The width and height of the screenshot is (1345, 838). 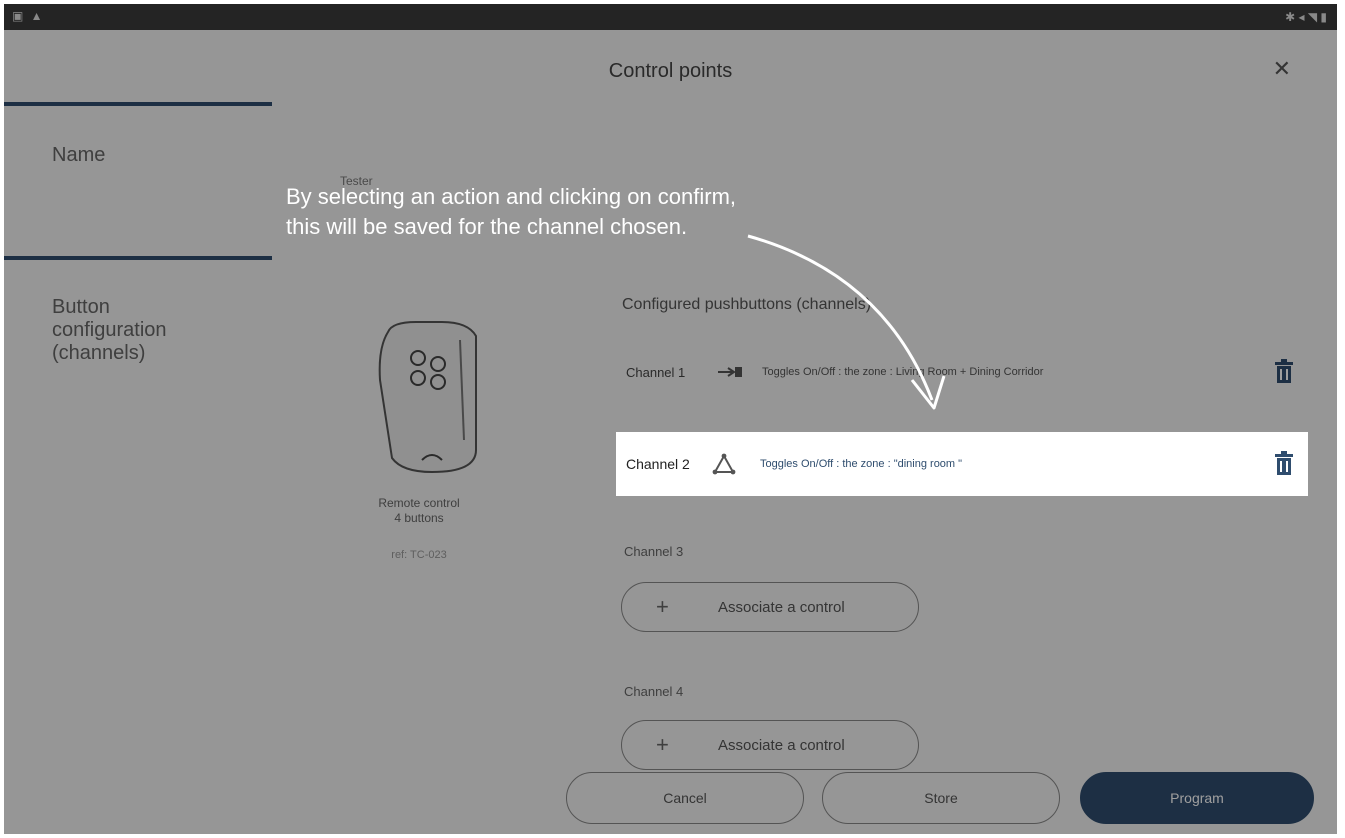 I want to click on annotation-arrow-icon, so click(x=846, y=322).